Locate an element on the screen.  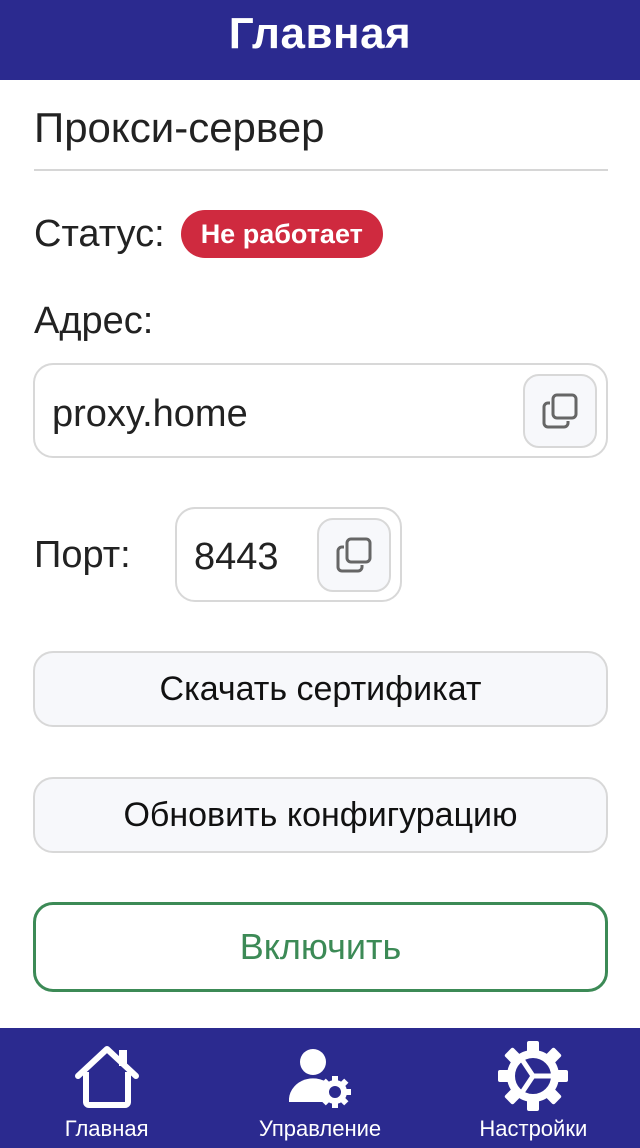
nav-item-management: Управление is located at coordinates (319, 1088).